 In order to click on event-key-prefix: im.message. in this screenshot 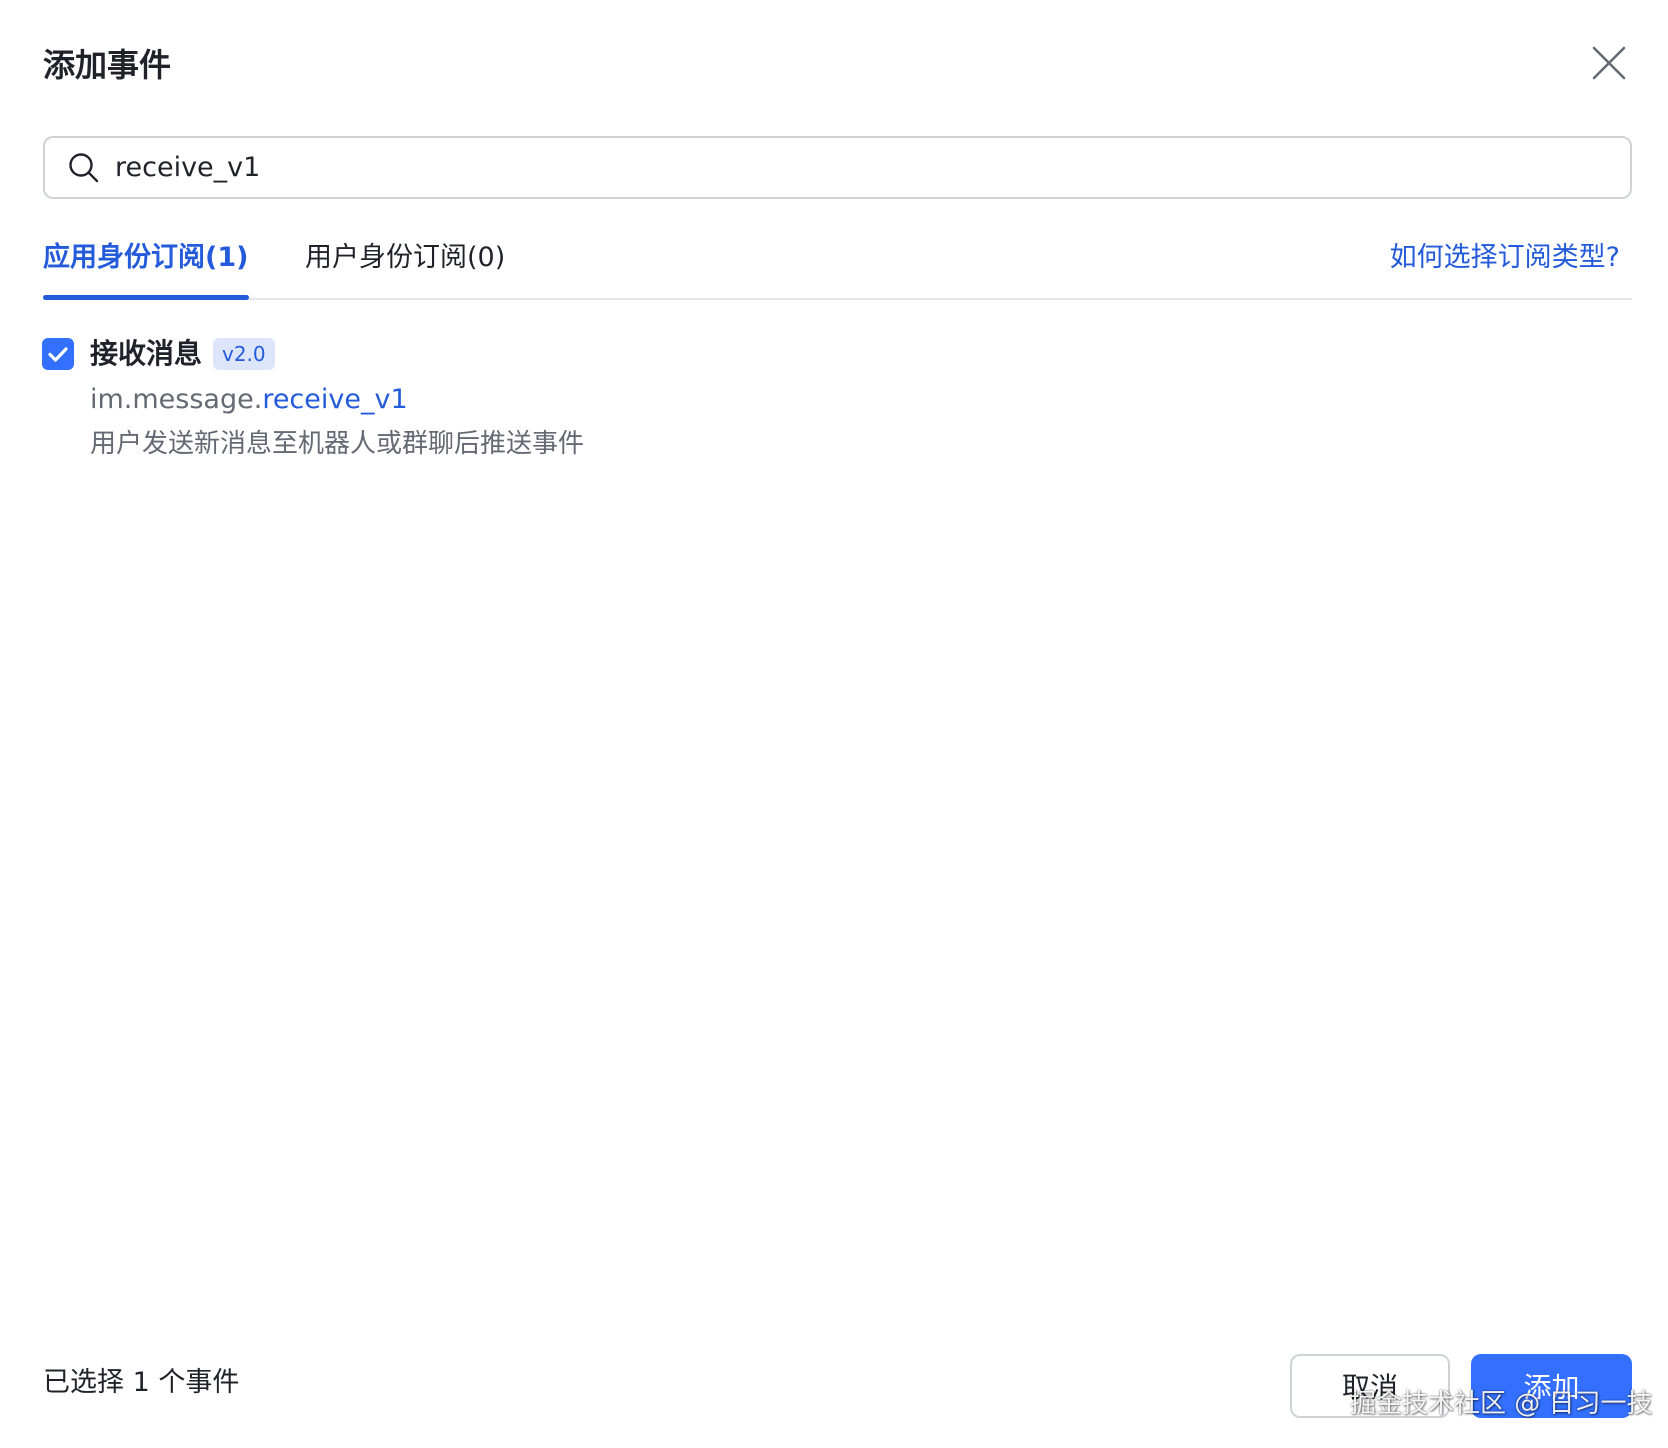, I will do `click(176, 399)`.